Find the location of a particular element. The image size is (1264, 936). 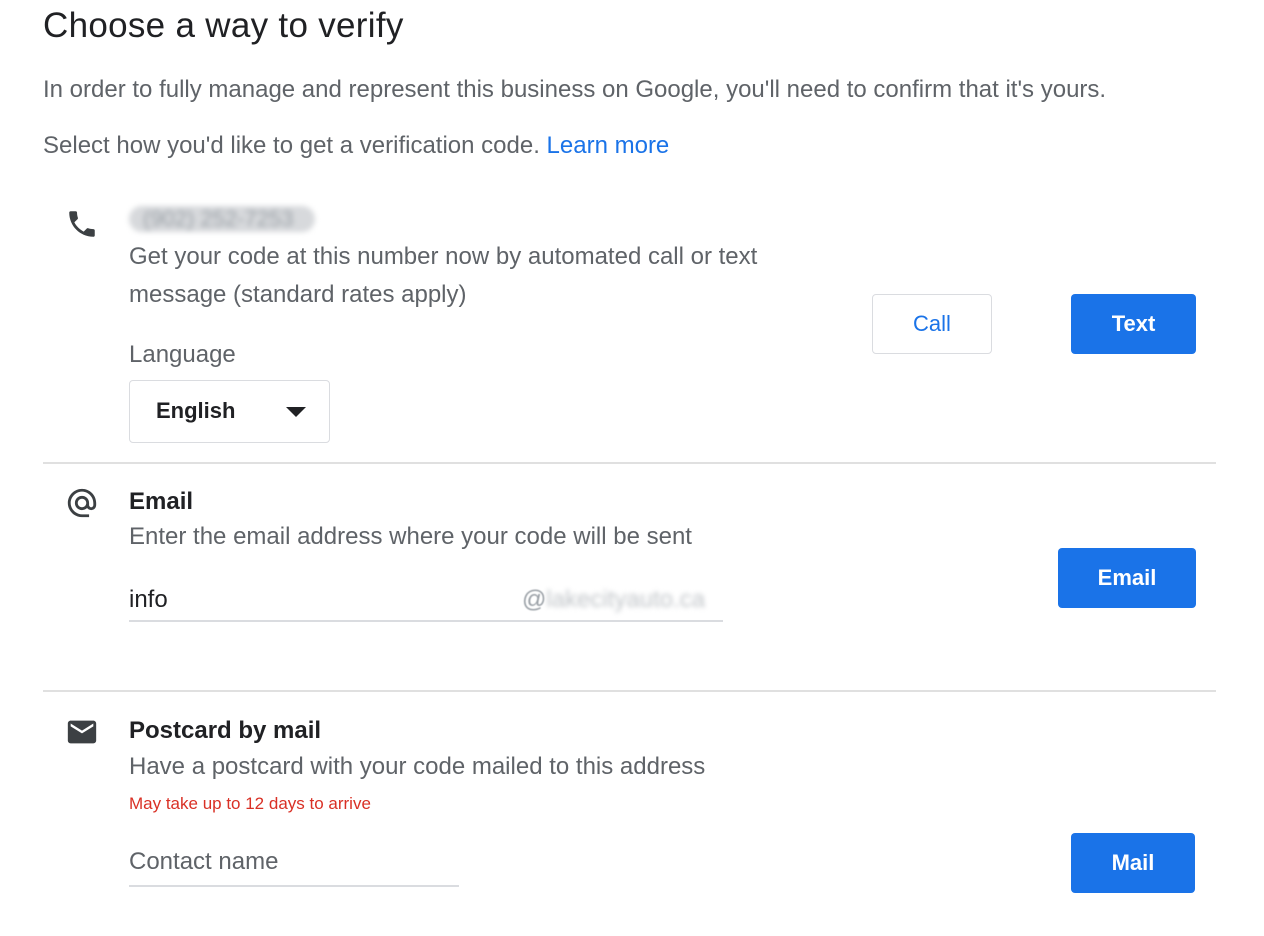

contact-name-underline is located at coordinates (294, 886).